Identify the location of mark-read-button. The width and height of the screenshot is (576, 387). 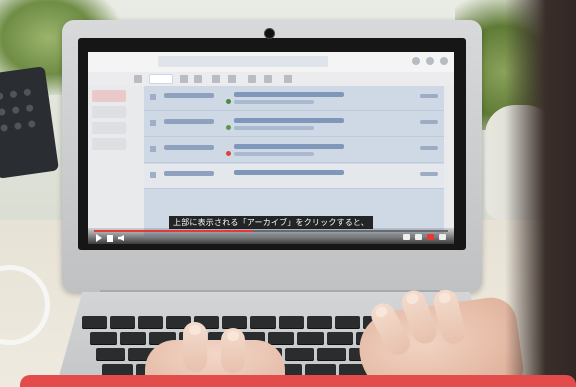
(216, 79).